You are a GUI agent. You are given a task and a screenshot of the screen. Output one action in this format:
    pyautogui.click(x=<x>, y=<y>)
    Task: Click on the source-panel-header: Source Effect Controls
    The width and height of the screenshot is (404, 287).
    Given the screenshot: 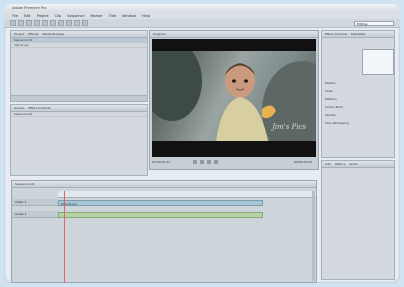 What is the action you would take?
    pyautogui.click(x=79, y=108)
    